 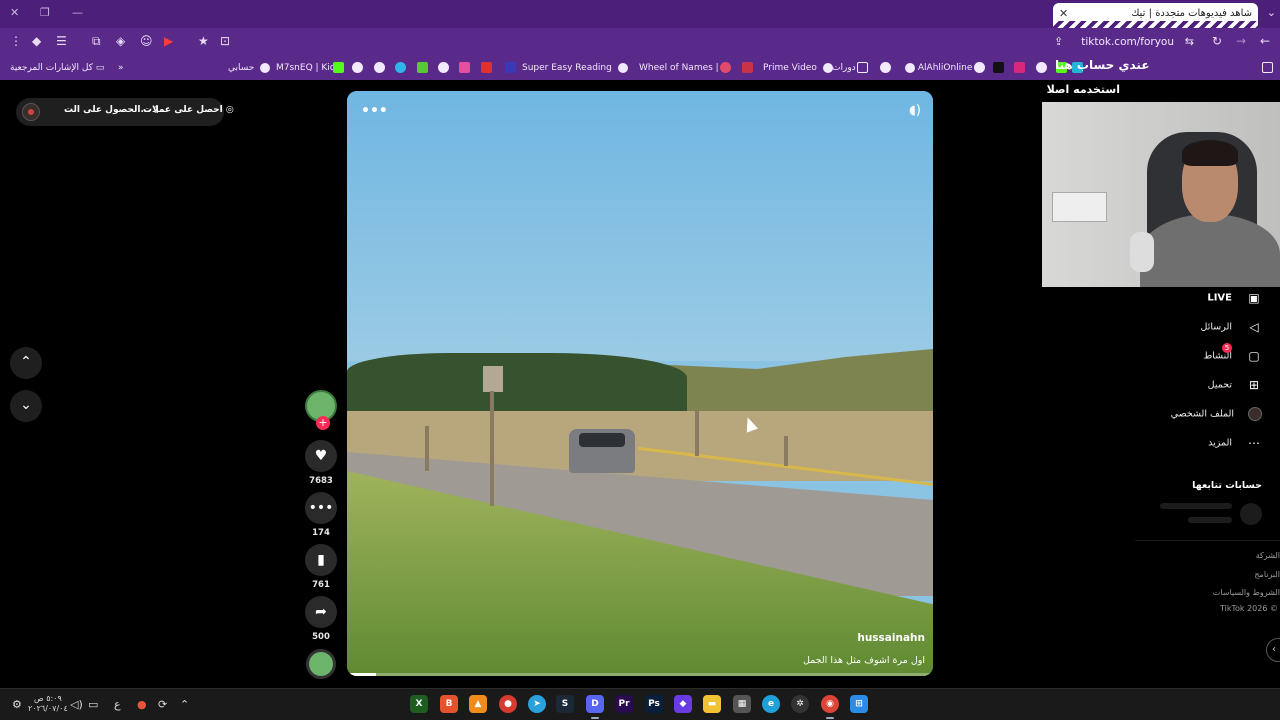 What do you see at coordinates (26, 363) in the screenshot?
I see `previous-video-button: ⌃` at bounding box center [26, 363].